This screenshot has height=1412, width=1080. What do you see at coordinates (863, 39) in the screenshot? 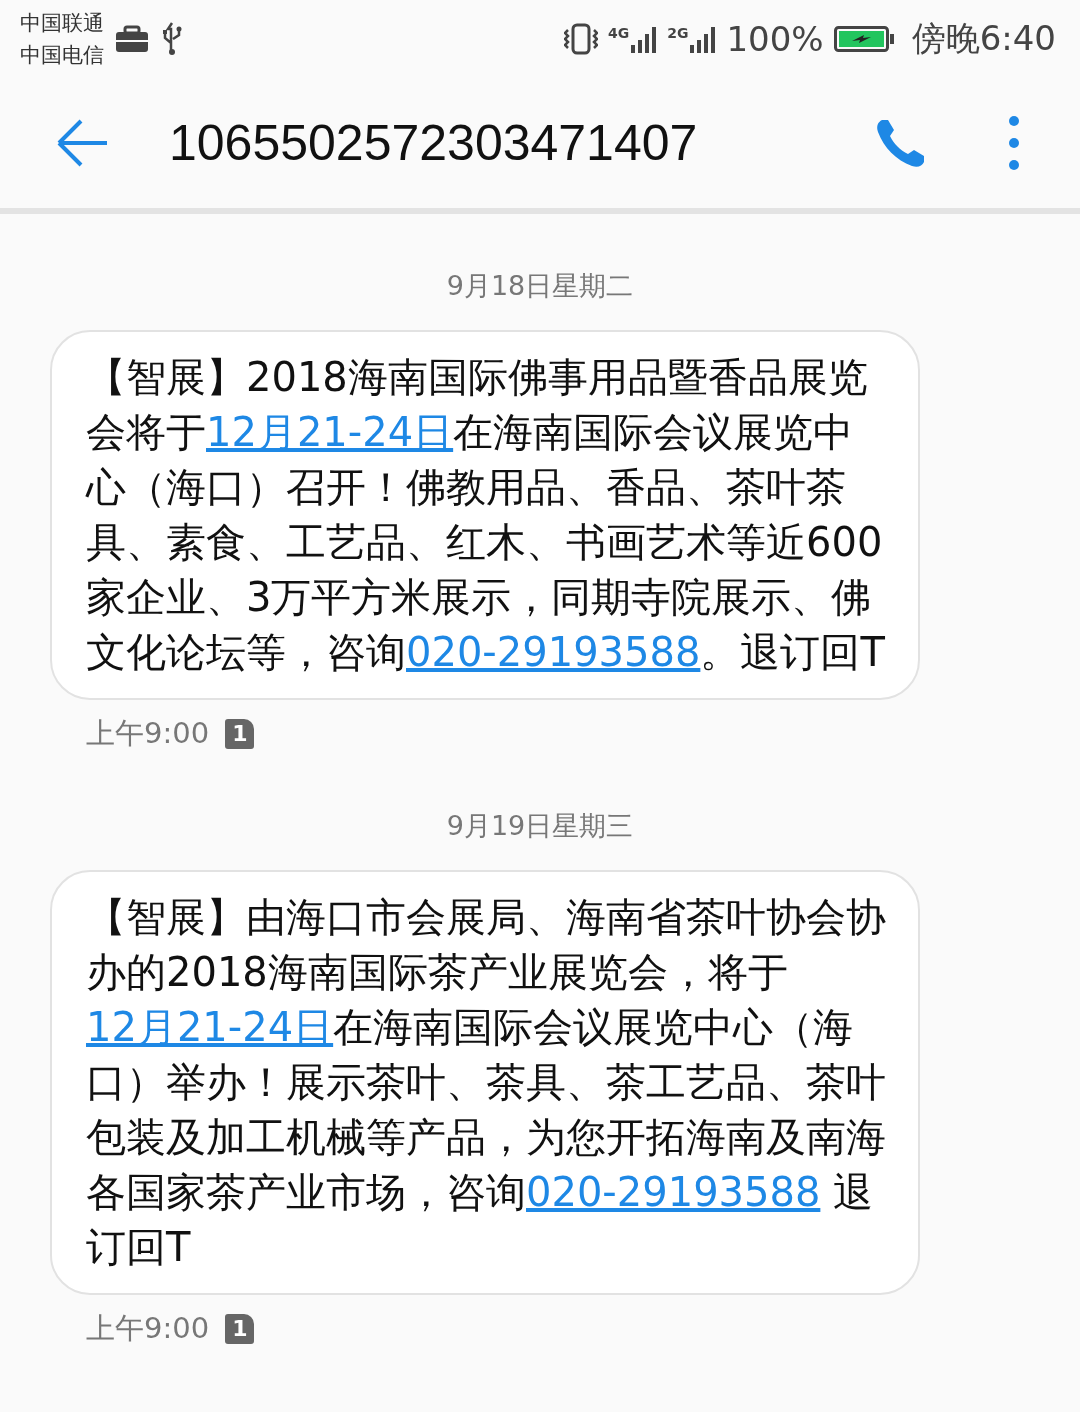
I see `battery-charging-icon` at bounding box center [863, 39].